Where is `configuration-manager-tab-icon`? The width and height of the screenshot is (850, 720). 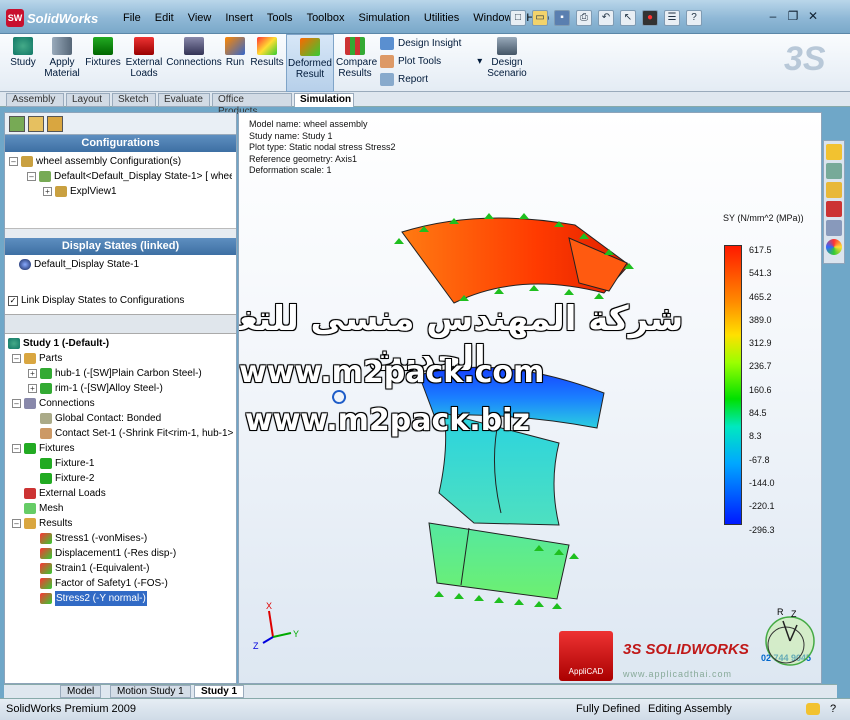
configuration-manager-tab-icon is located at coordinates (55, 124).